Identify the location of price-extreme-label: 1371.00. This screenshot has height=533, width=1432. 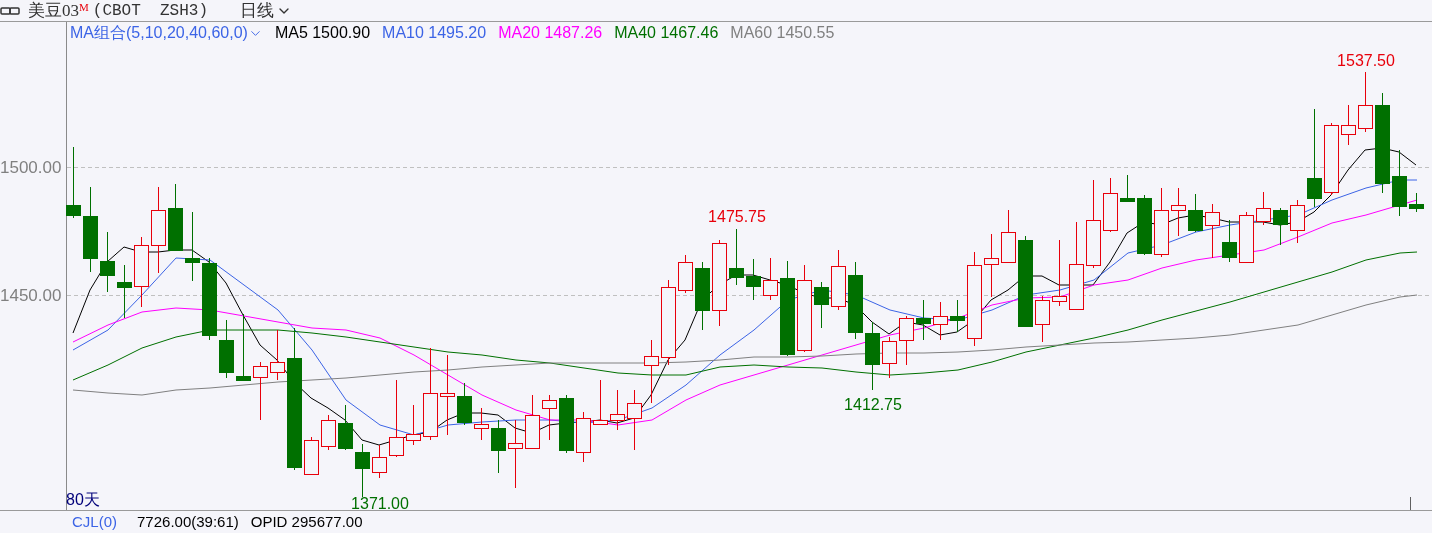
(380, 502).